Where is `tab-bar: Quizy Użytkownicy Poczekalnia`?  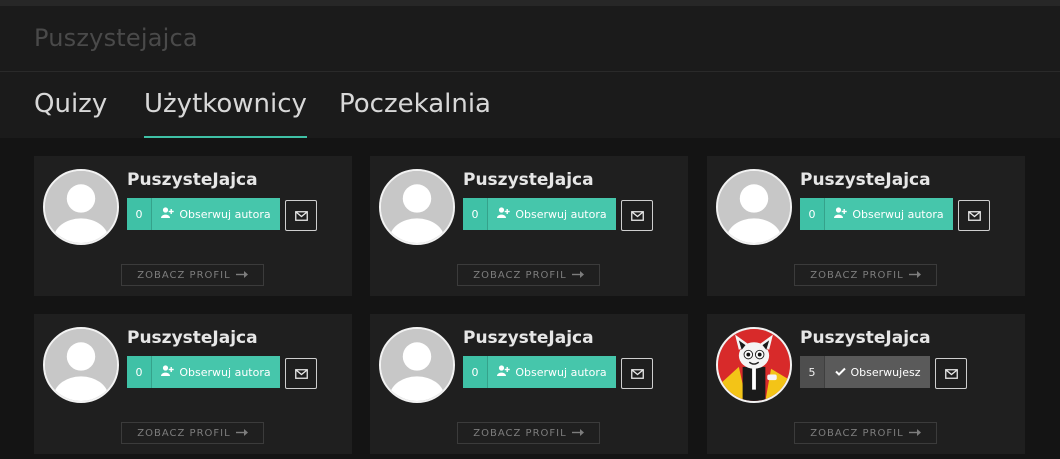
tab-bar: Quizy Użytkownicy Poczekalnia is located at coordinates (530, 105).